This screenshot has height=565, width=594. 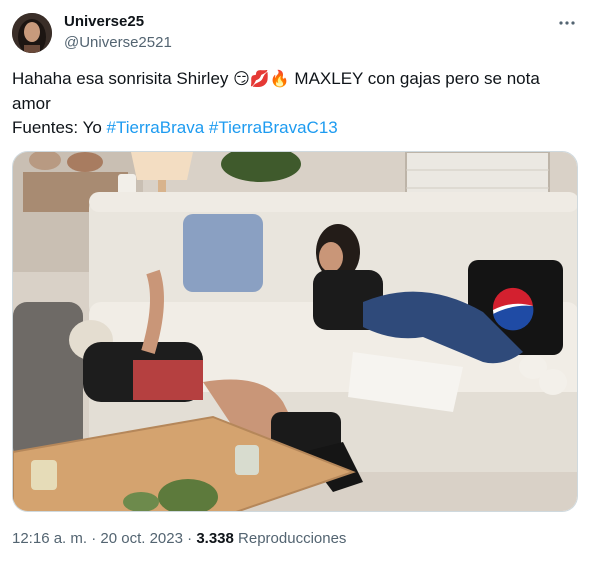 What do you see at coordinates (259, 79) in the screenshot?
I see `kiss-mark-emoji: 💋` at bounding box center [259, 79].